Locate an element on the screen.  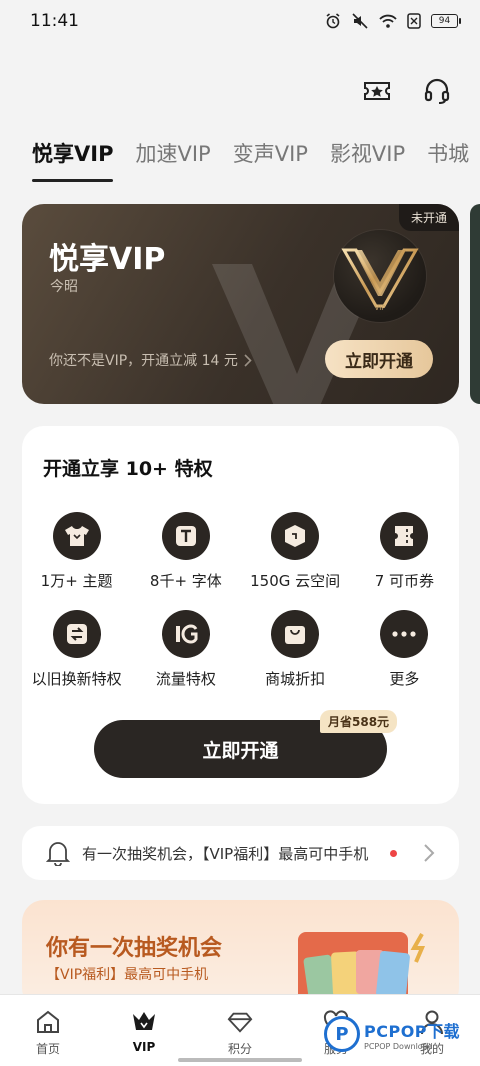
perk-coupons: 7 可币券 is located at coordinates (404, 551).